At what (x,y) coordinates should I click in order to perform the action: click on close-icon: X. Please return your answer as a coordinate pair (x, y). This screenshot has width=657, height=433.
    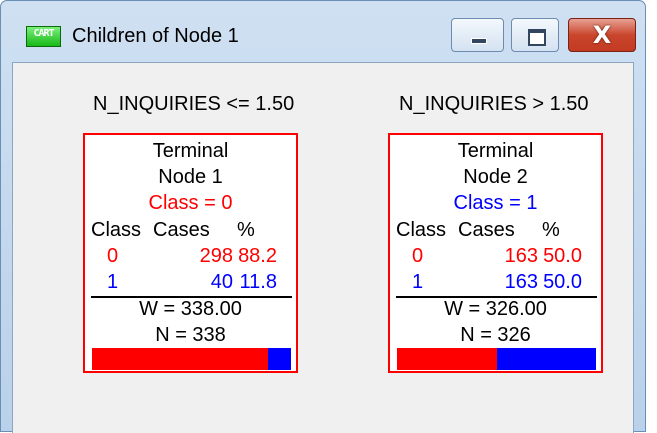
    Looking at the image, I should click on (602, 35).